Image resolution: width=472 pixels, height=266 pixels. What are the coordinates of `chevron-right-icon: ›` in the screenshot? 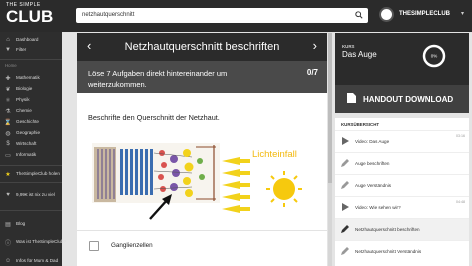 It's located at (315, 45).